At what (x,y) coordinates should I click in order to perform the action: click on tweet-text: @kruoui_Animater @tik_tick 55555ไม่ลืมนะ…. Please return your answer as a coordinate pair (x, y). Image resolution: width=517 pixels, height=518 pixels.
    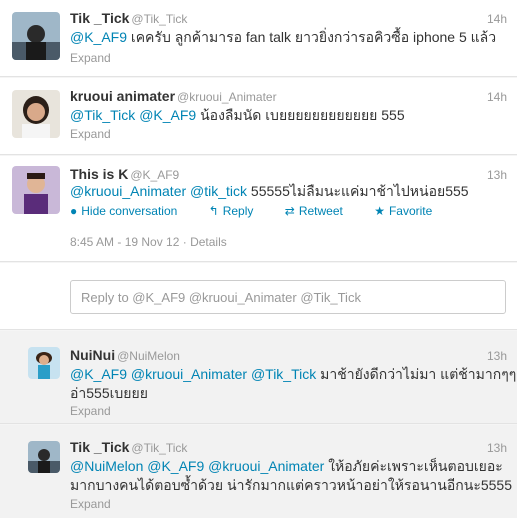
    Looking at the image, I should click on (269, 191).